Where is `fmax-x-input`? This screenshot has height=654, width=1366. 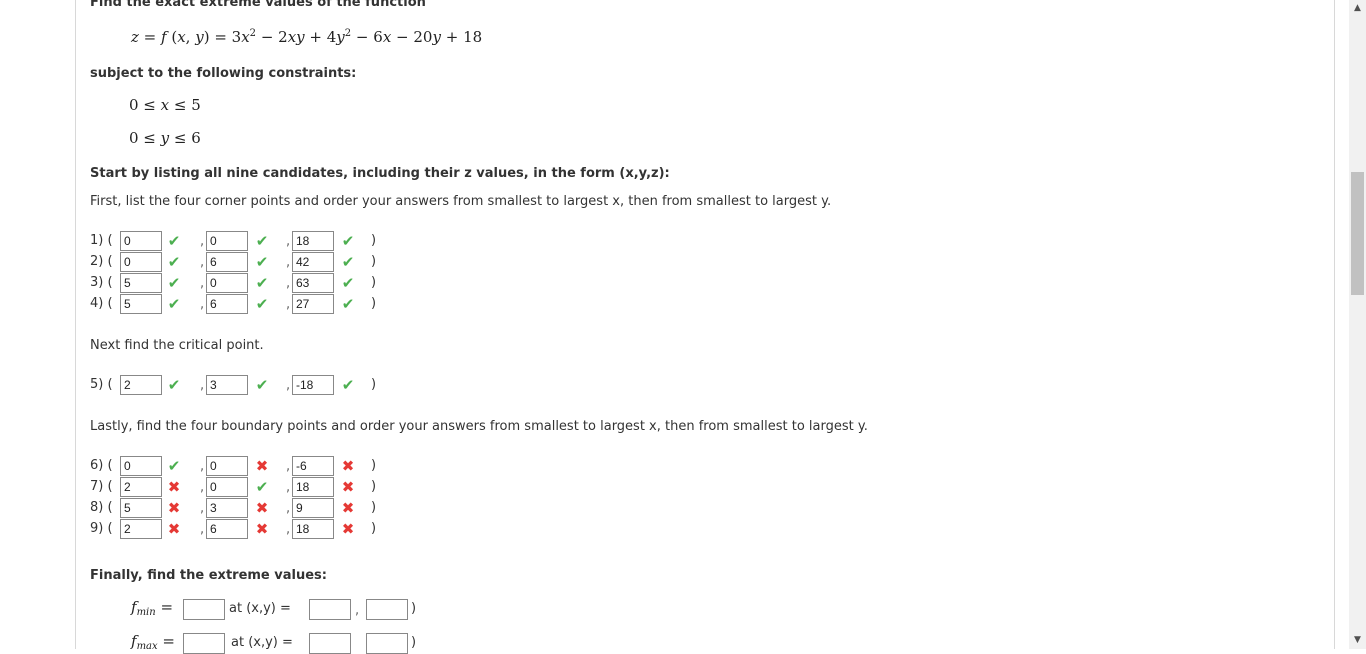 fmax-x-input is located at coordinates (330, 643).